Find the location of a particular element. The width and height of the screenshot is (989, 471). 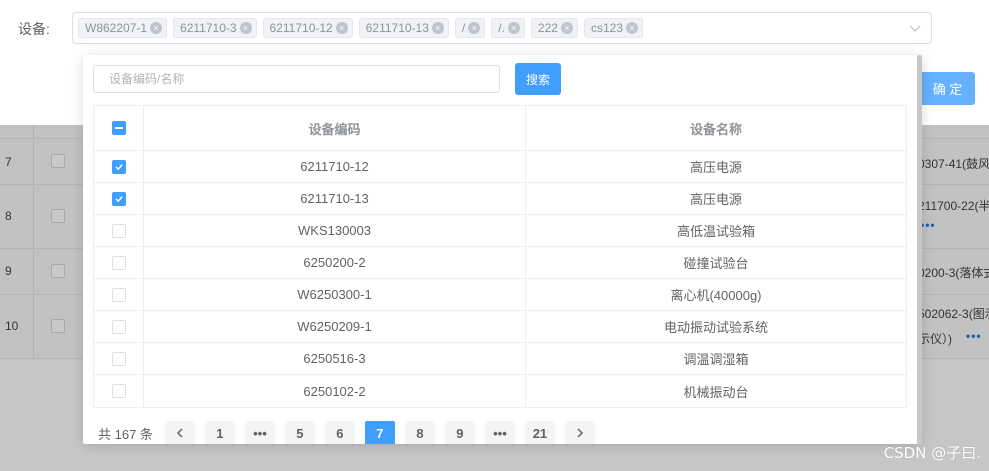

chevron-right-icon is located at coordinates (580, 433).